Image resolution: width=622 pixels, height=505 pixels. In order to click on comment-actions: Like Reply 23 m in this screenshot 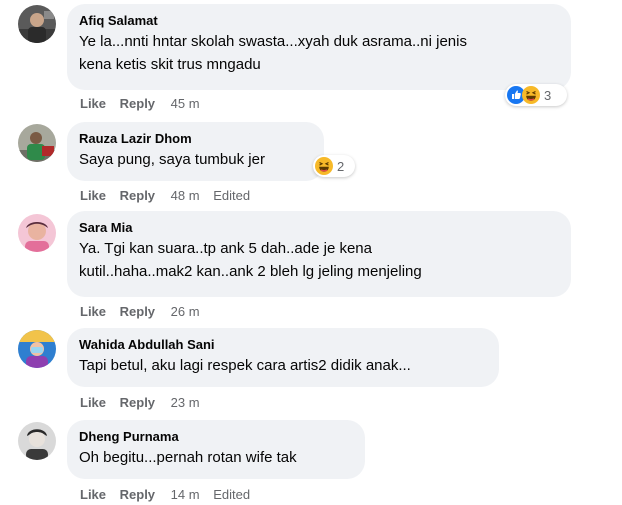, I will do `click(145, 403)`.